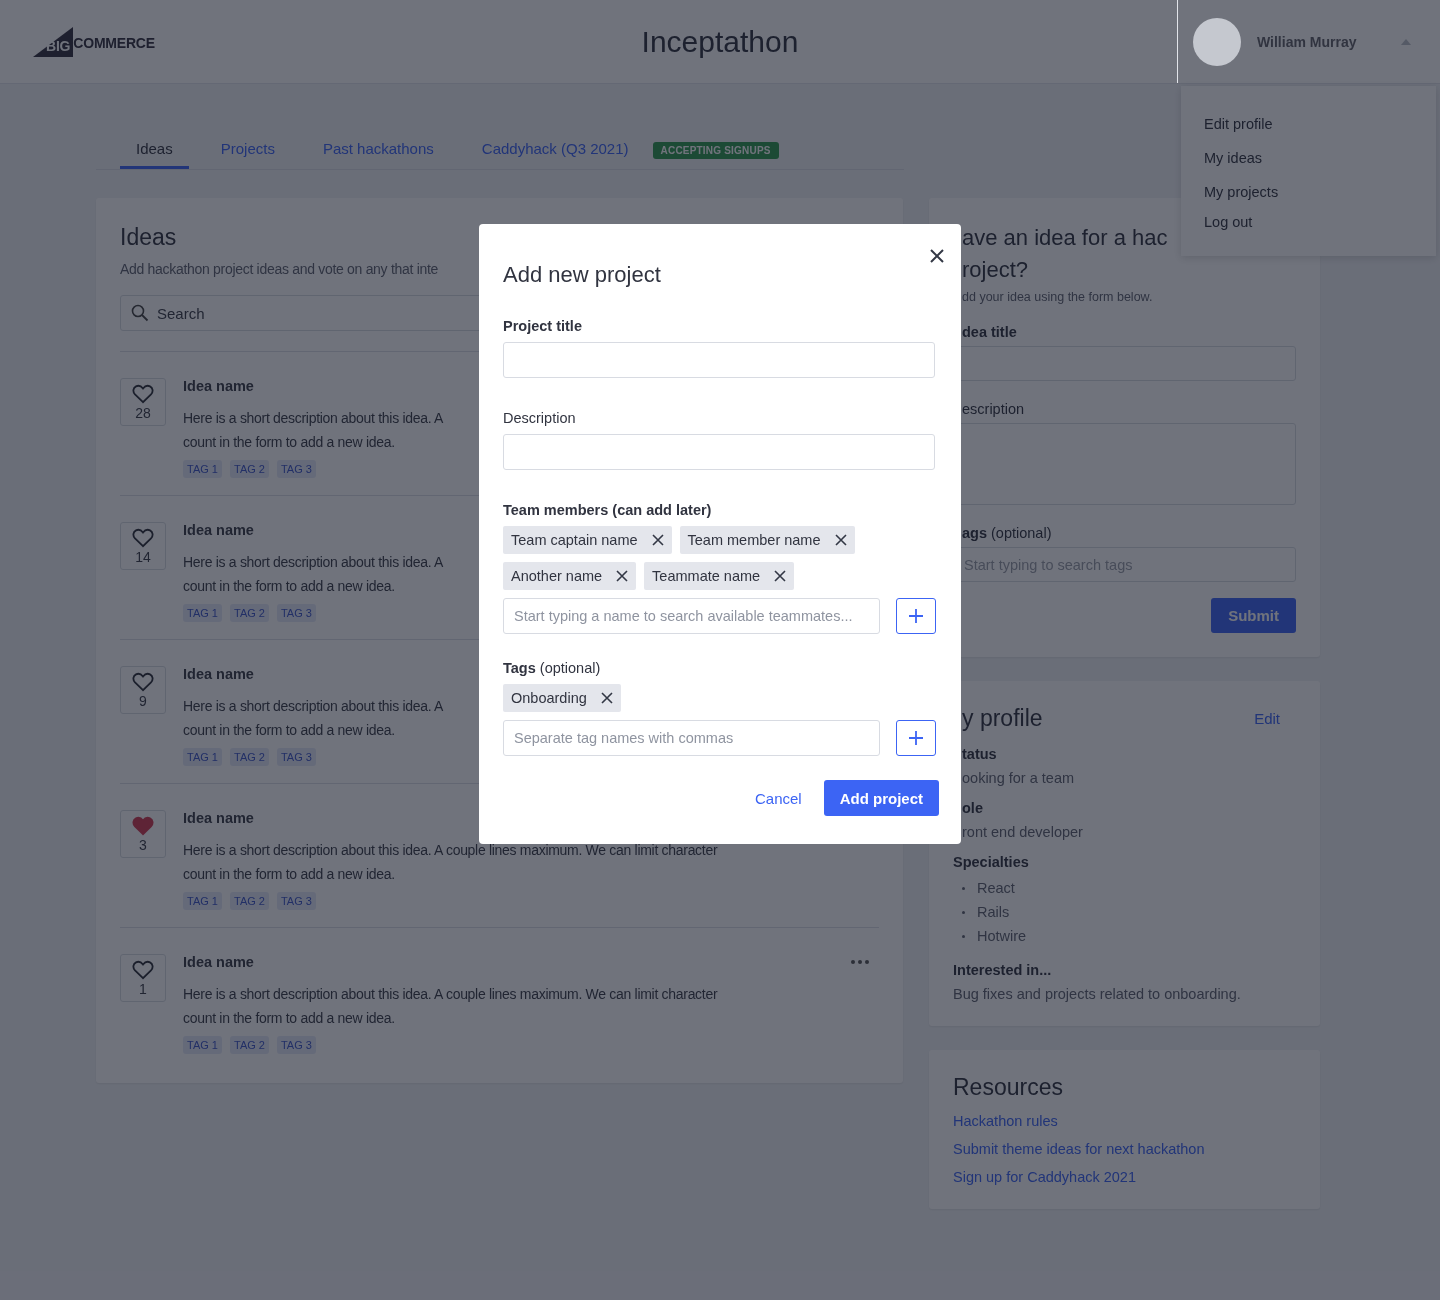 This screenshot has height=1300, width=1440. What do you see at coordinates (706, 576) in the screenshot?
I see `chip-label: Teammate name` at bounding box center [706, 576].